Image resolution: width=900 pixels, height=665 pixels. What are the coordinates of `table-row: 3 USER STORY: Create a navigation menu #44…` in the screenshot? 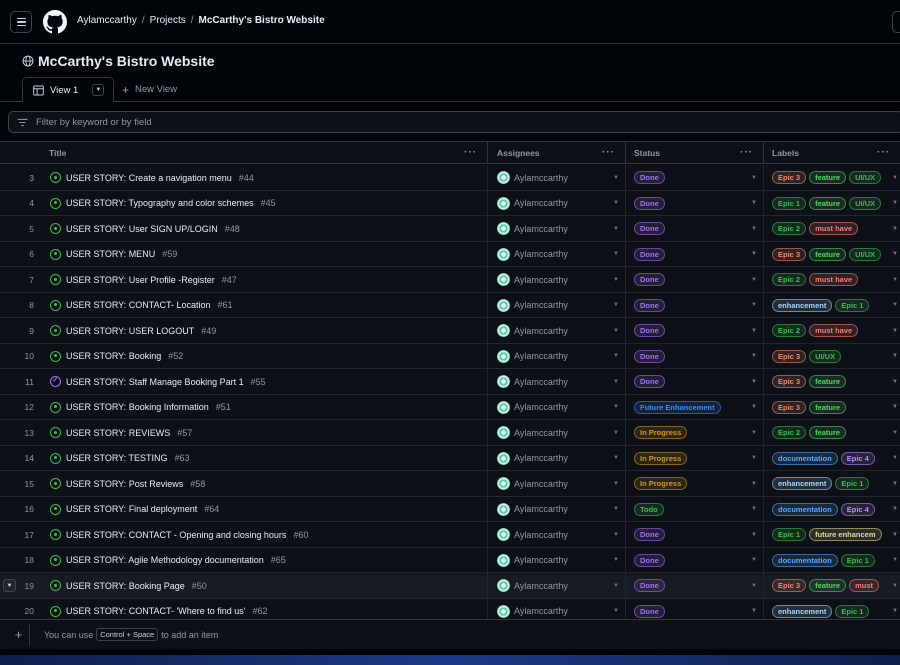 It's located at (450, 178).